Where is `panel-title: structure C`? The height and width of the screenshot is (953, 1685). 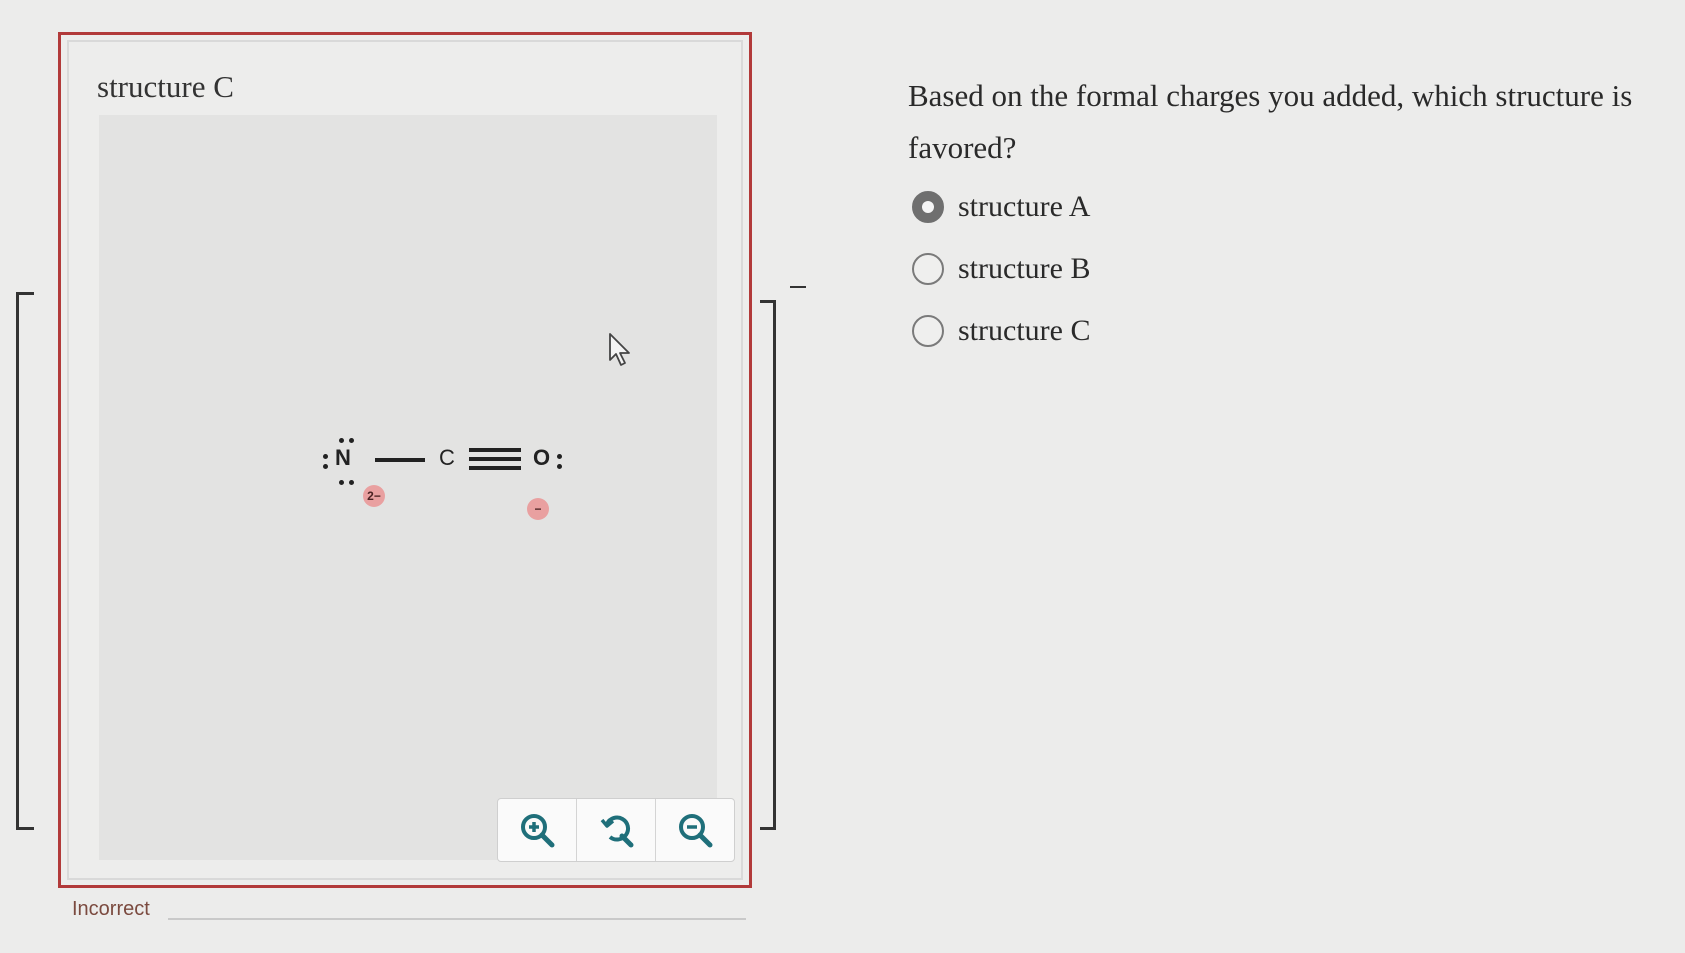
panel-title: structure C is located at coordinates (165, 86).